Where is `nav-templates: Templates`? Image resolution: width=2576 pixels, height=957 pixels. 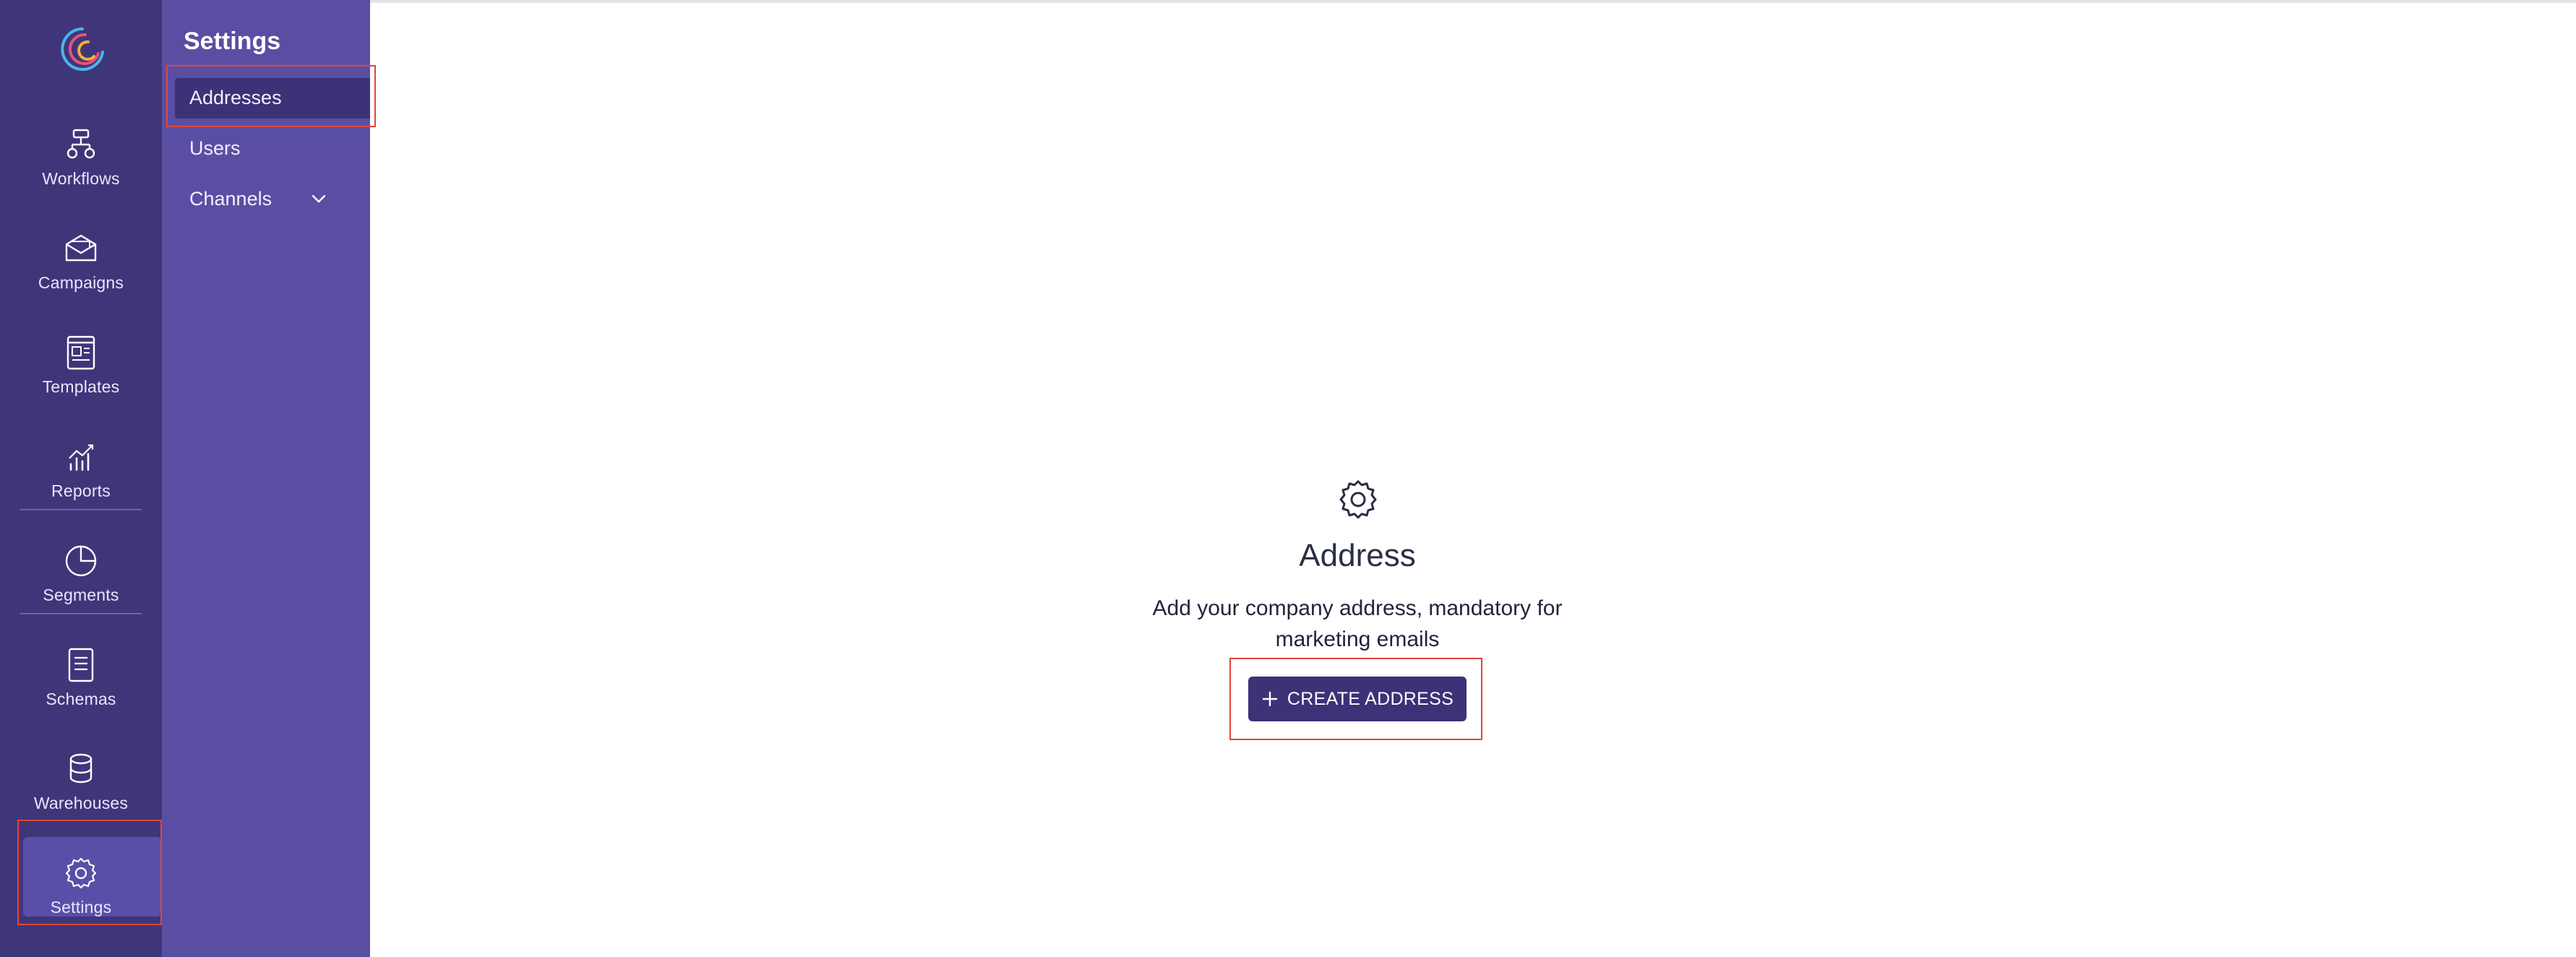 nav-templates: Templates is located at coordinates (81, 364).